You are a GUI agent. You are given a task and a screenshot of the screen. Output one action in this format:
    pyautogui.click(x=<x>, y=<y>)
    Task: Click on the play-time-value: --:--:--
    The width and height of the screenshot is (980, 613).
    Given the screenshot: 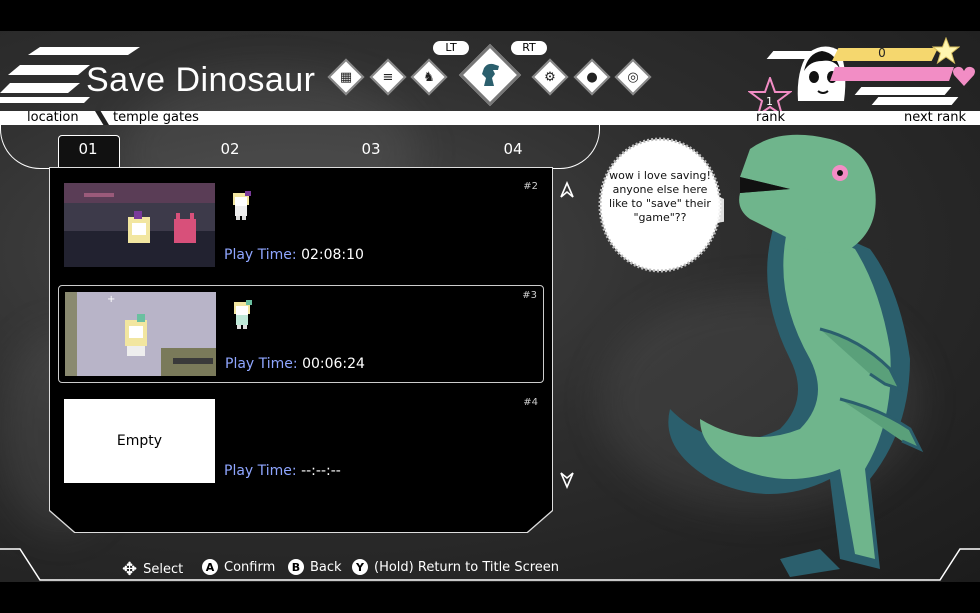 What is the action you would take?
    pyautogui.click(x=321, y=471)
    